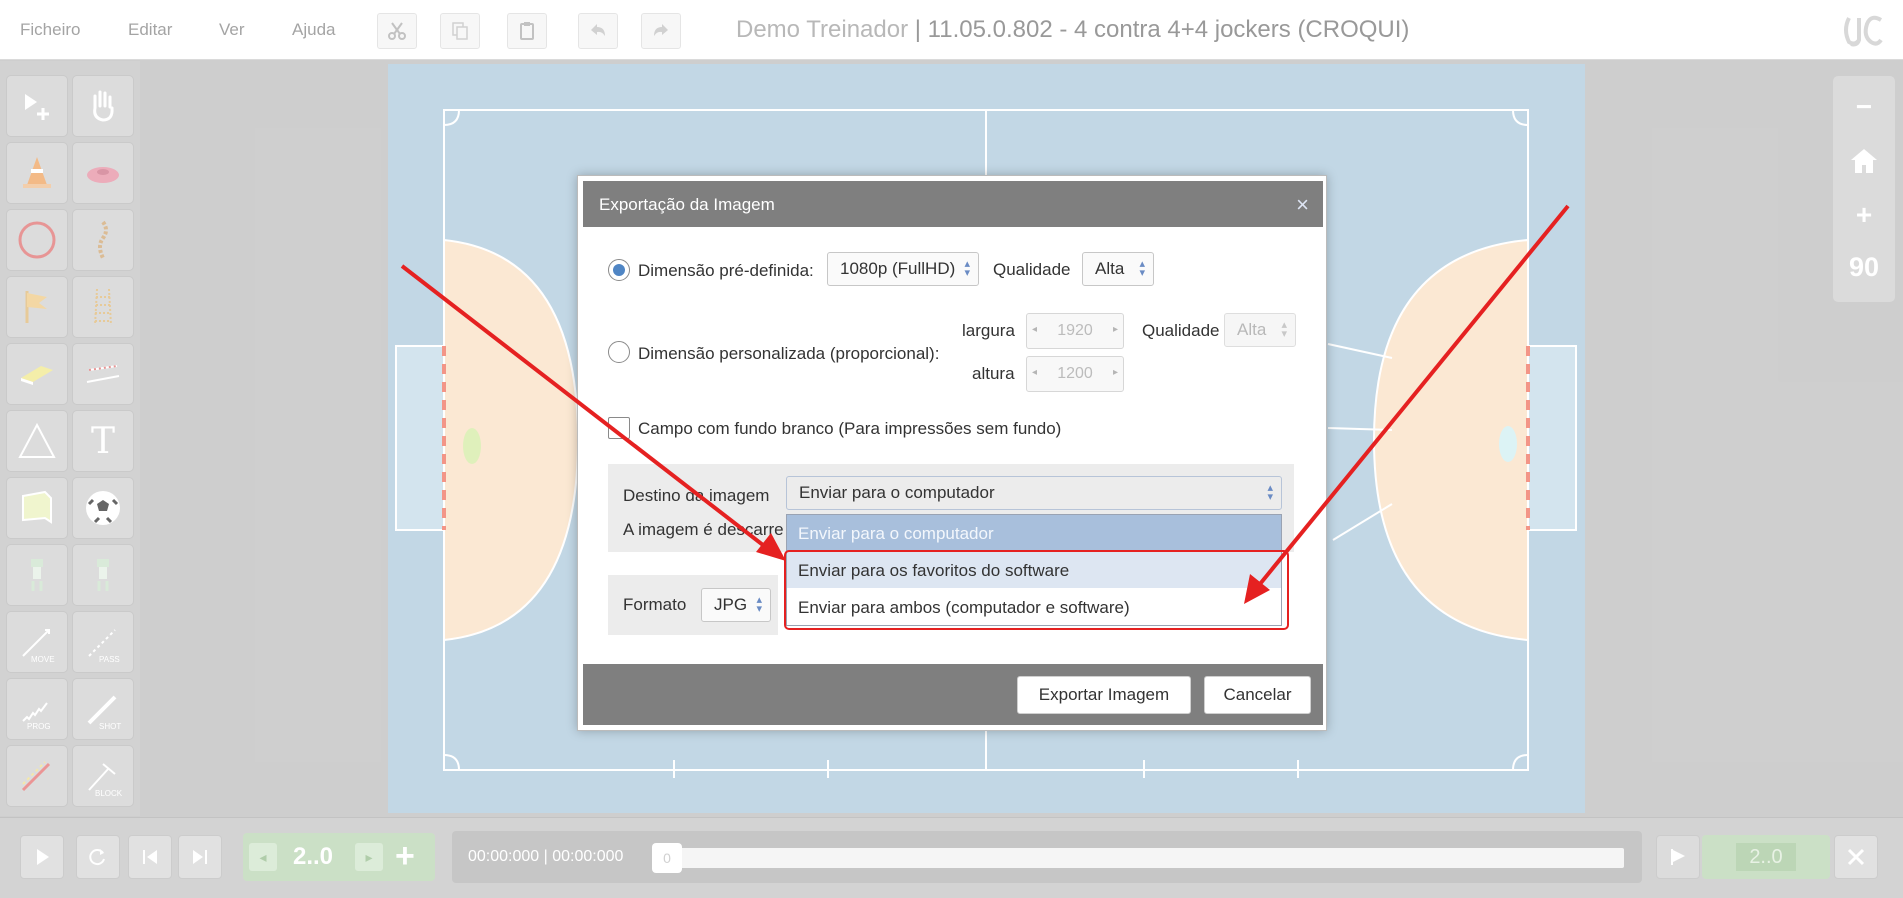 The image size is (1903, 898). What do you see at coordinates (619, 428) in the screenshot?
I see `white-background-checkbox` at bounding box center [619, 428].